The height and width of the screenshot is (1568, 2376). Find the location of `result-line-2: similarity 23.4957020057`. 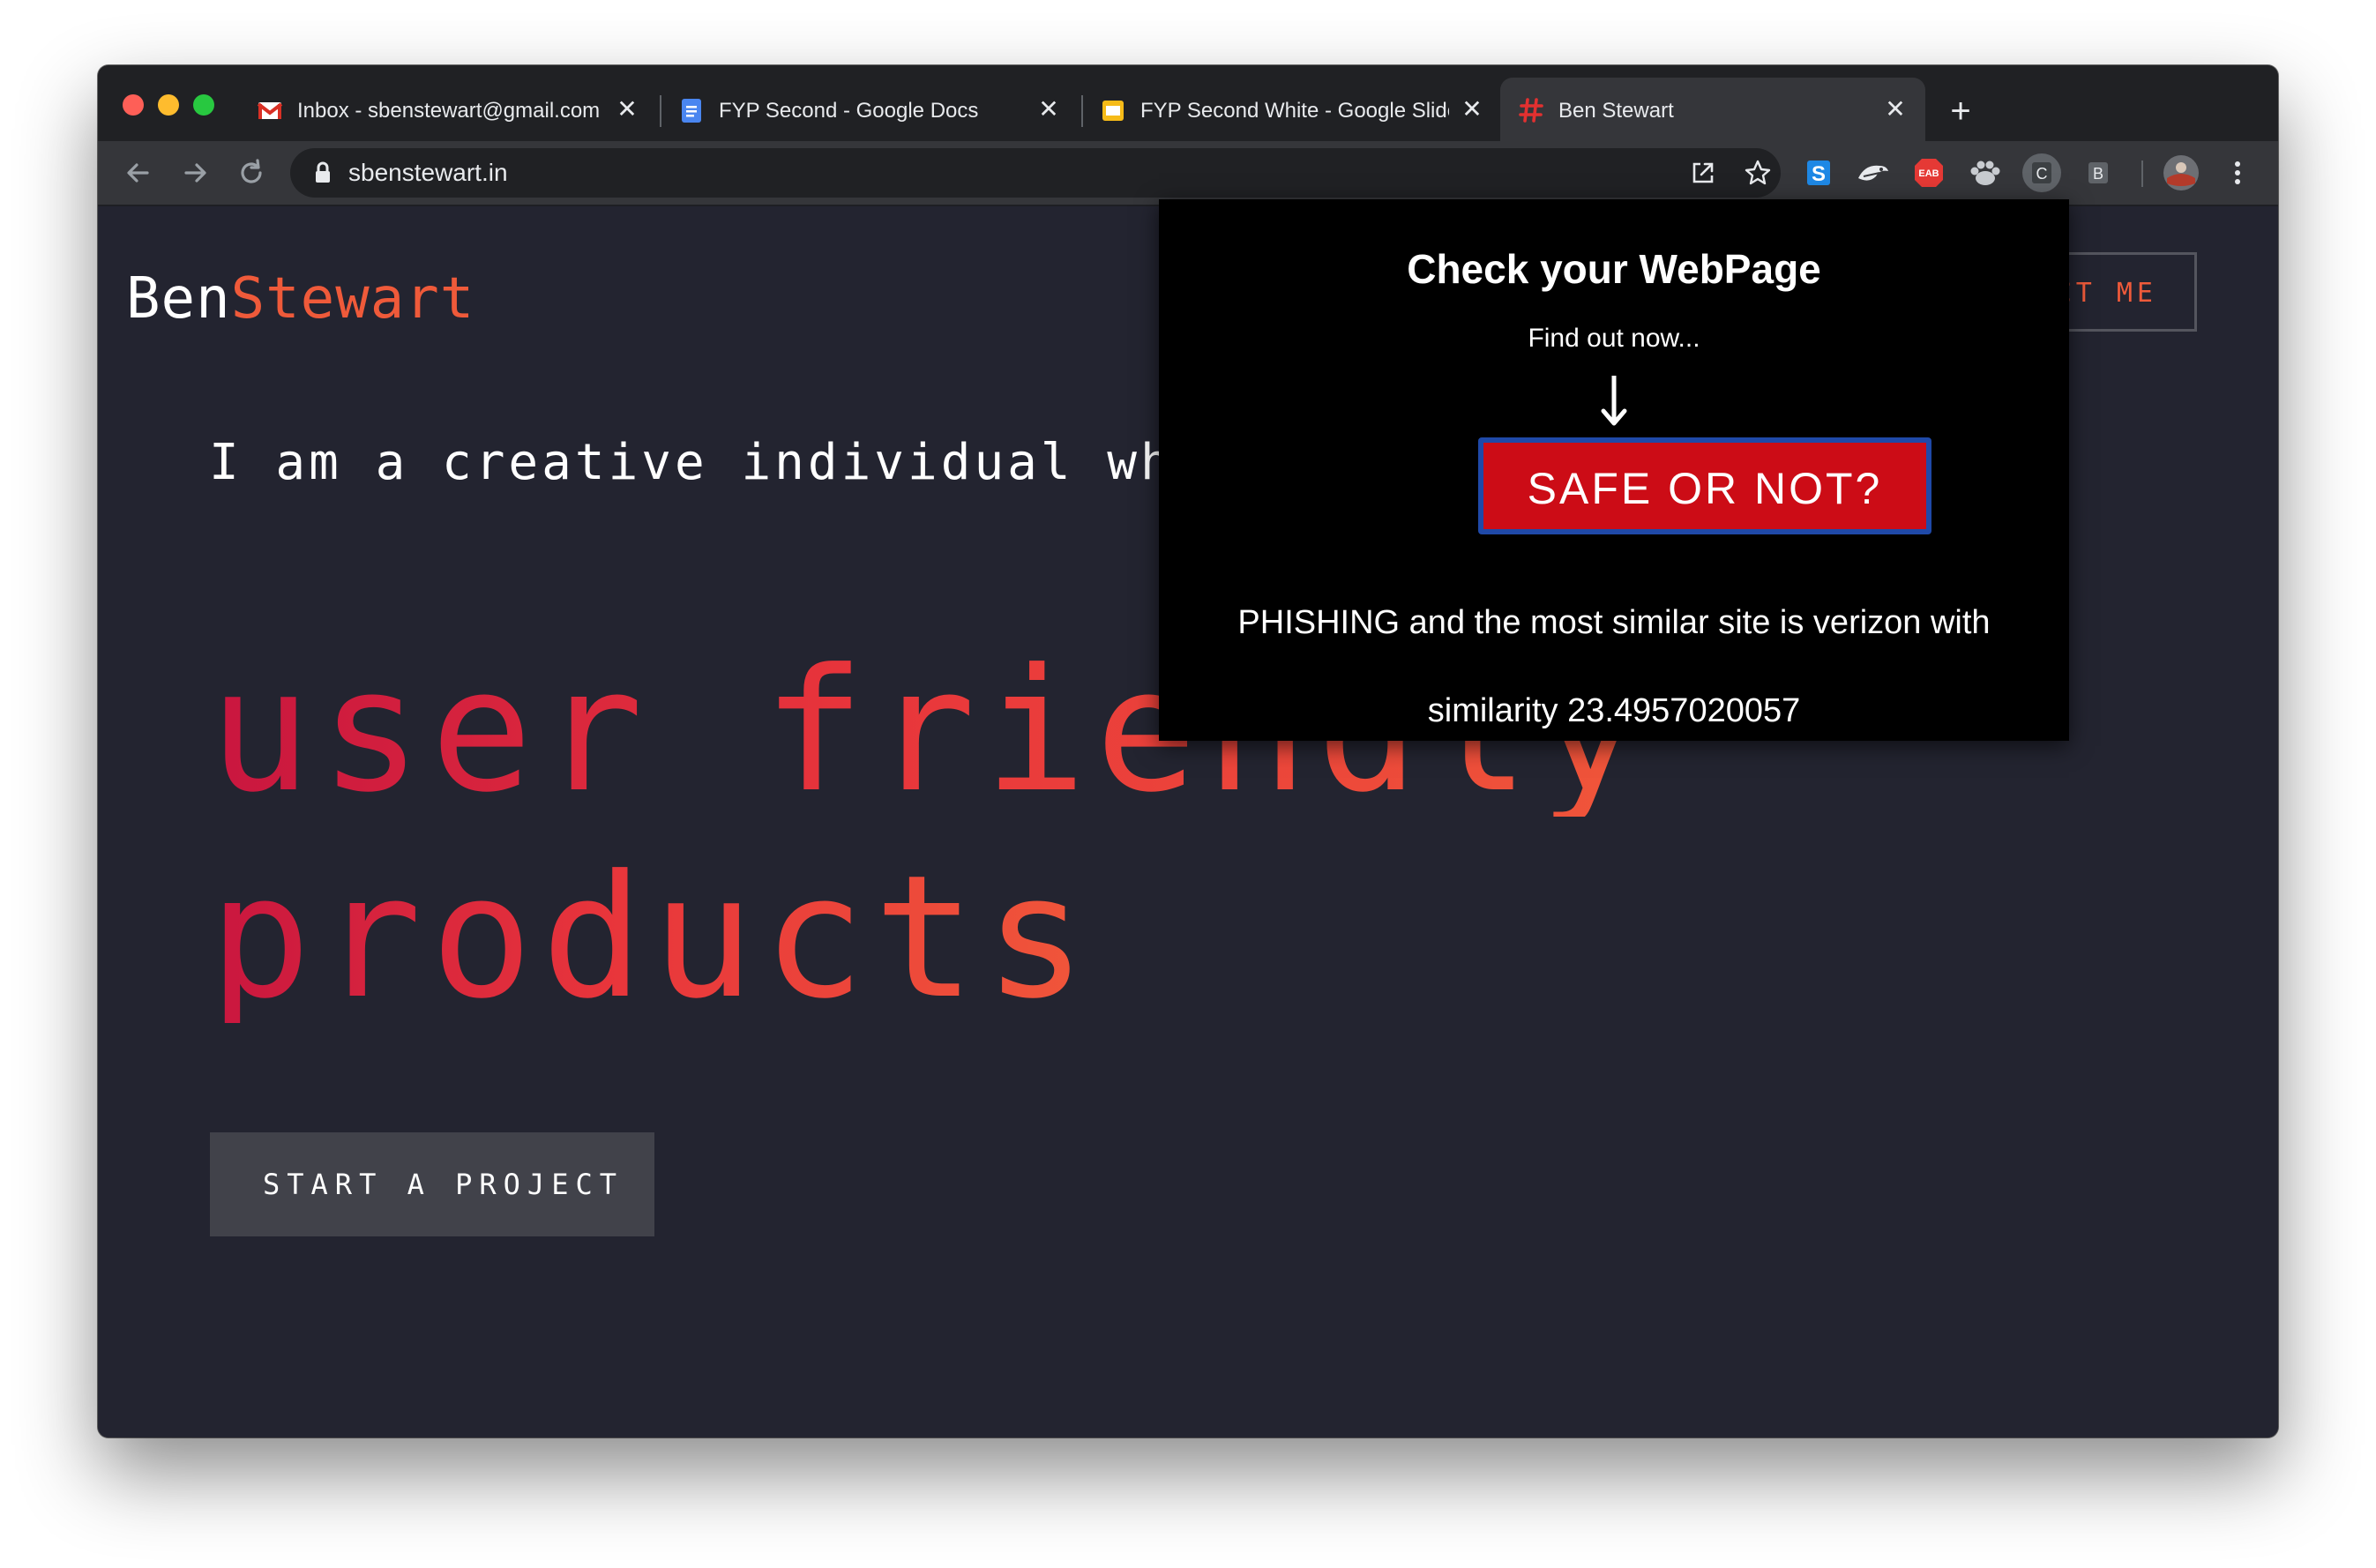

result-line-2: similarity 23.4957020057 is located at coordinates (1614, 710).